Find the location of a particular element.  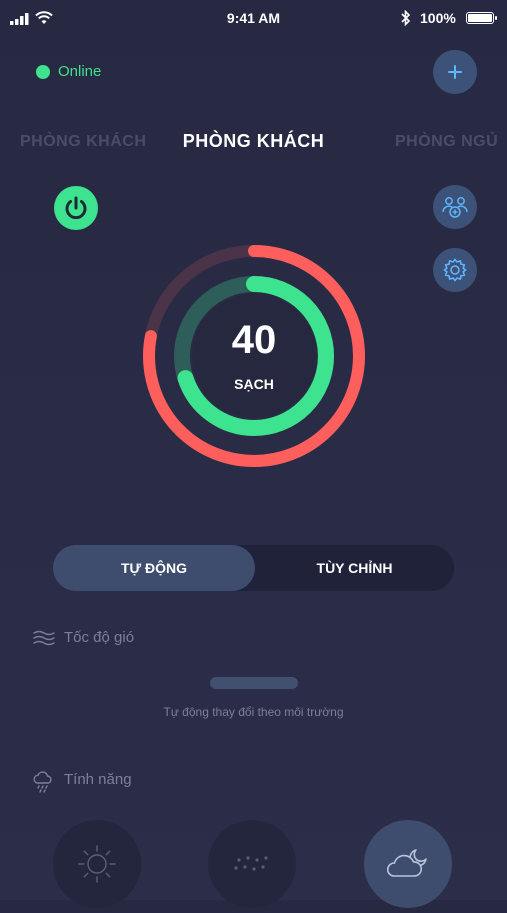

feature-sun-button is located at coordinates (97, 864).